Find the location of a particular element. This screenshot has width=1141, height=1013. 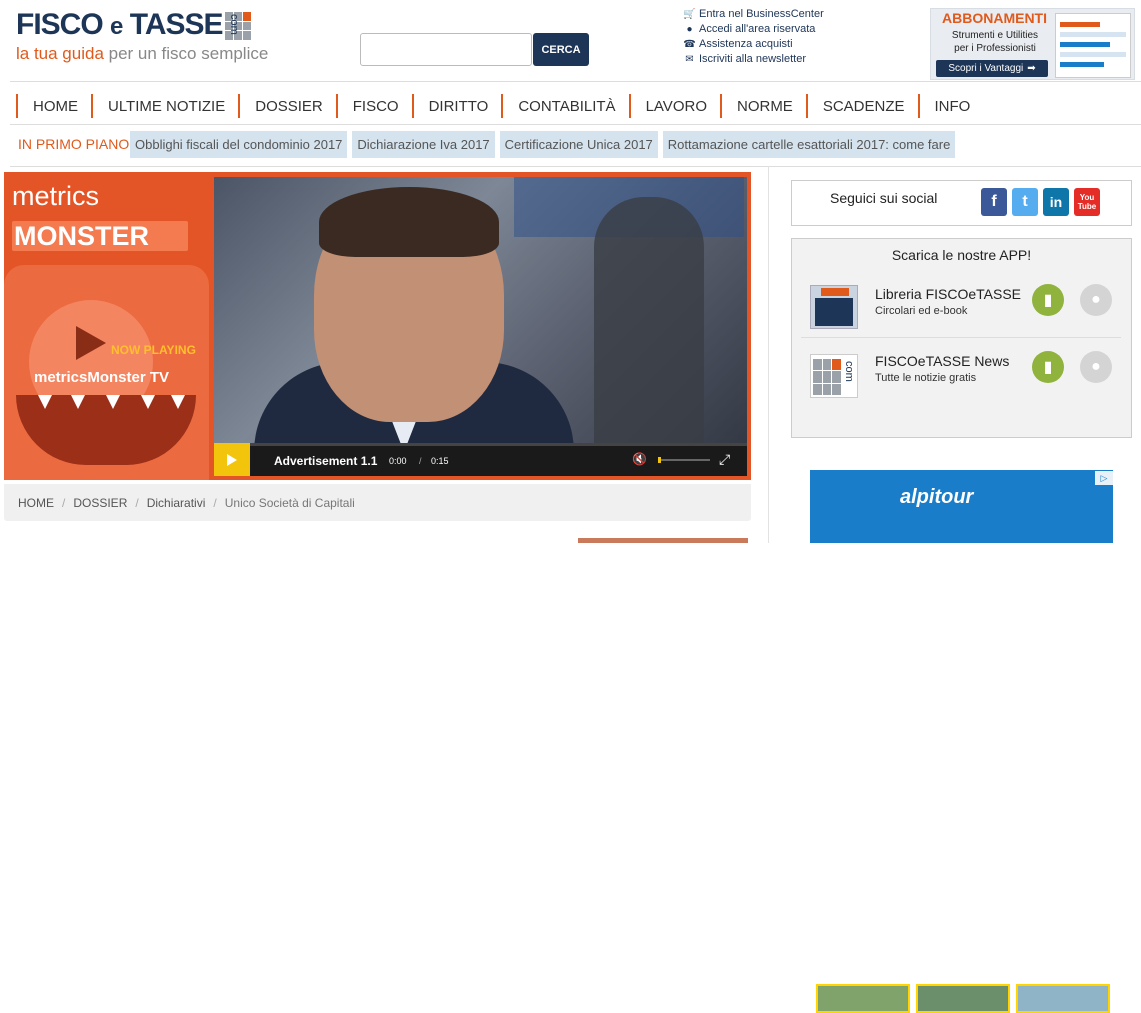

adchoices-icon: ▷ is located at coordinates (1104, 478).